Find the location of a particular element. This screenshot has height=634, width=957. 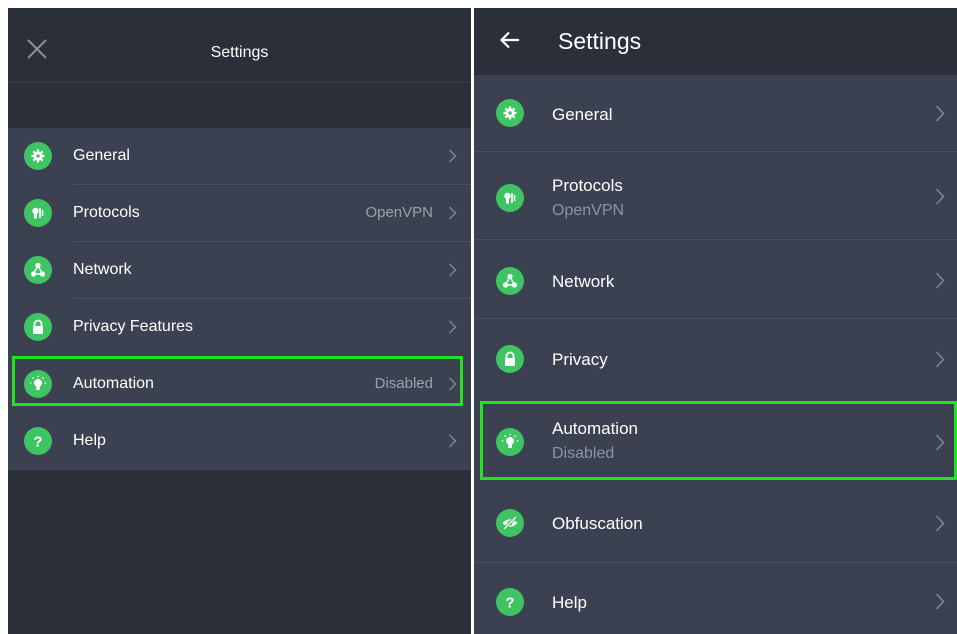

item-subtitle: Disabled is located at coordinates (583, 453).